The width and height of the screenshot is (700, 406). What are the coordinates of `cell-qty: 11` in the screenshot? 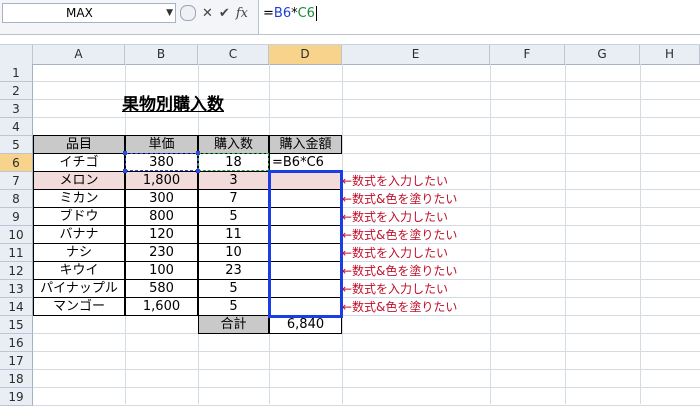 It's located at (233, 234).